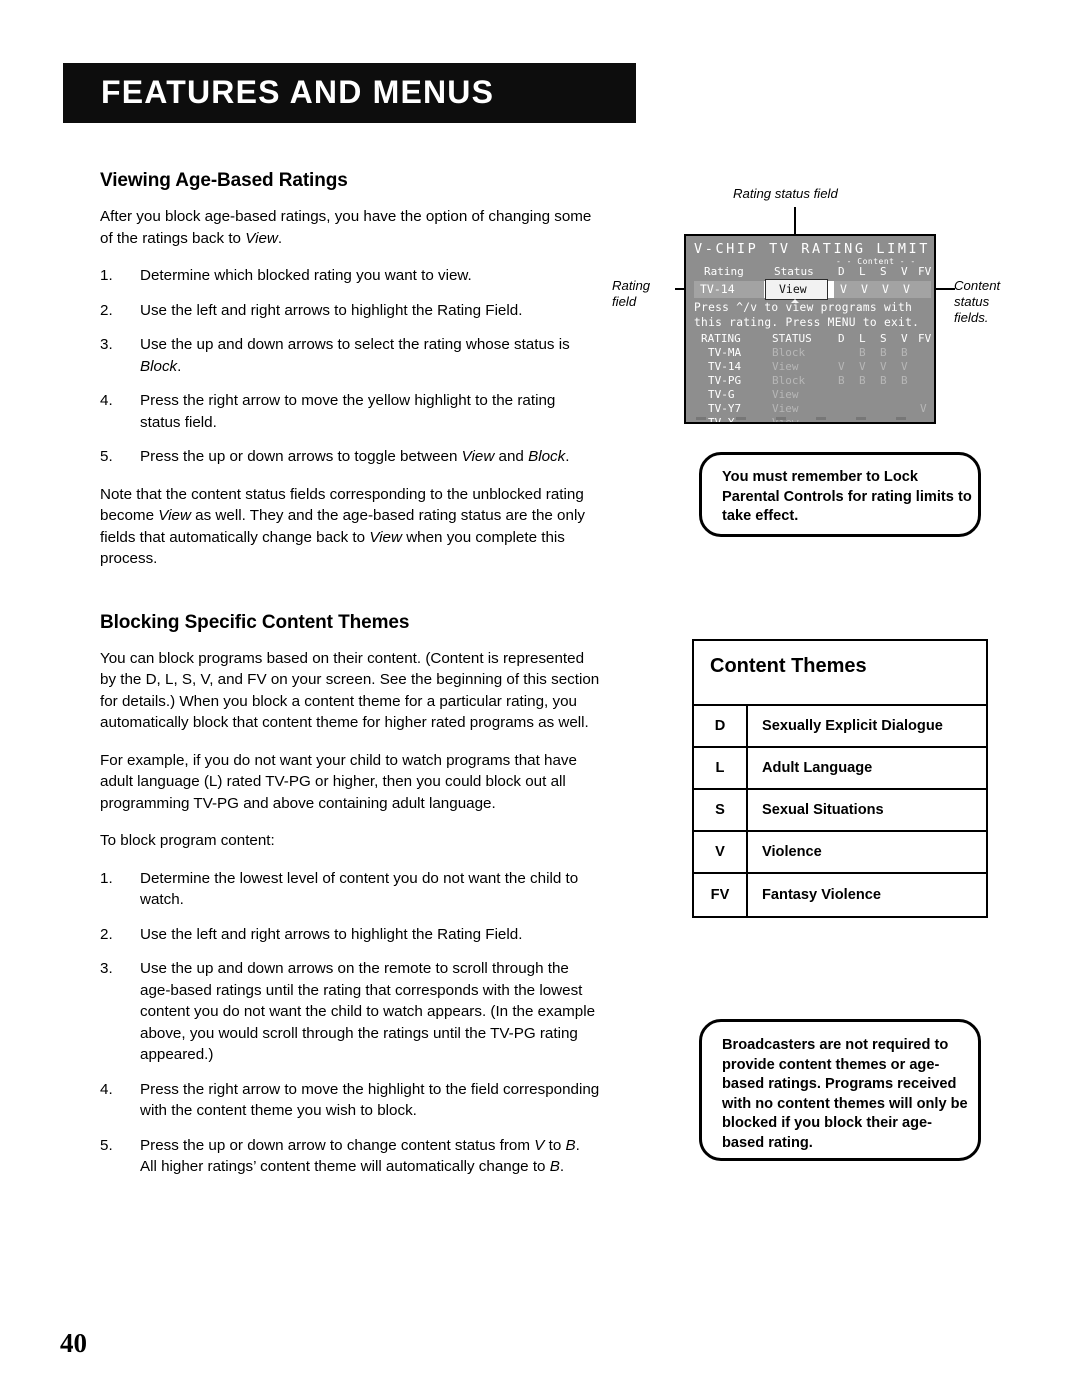 The image size is (1080, 1397). I want to click on osd-table-row-code-v: B, so click(904, 352).